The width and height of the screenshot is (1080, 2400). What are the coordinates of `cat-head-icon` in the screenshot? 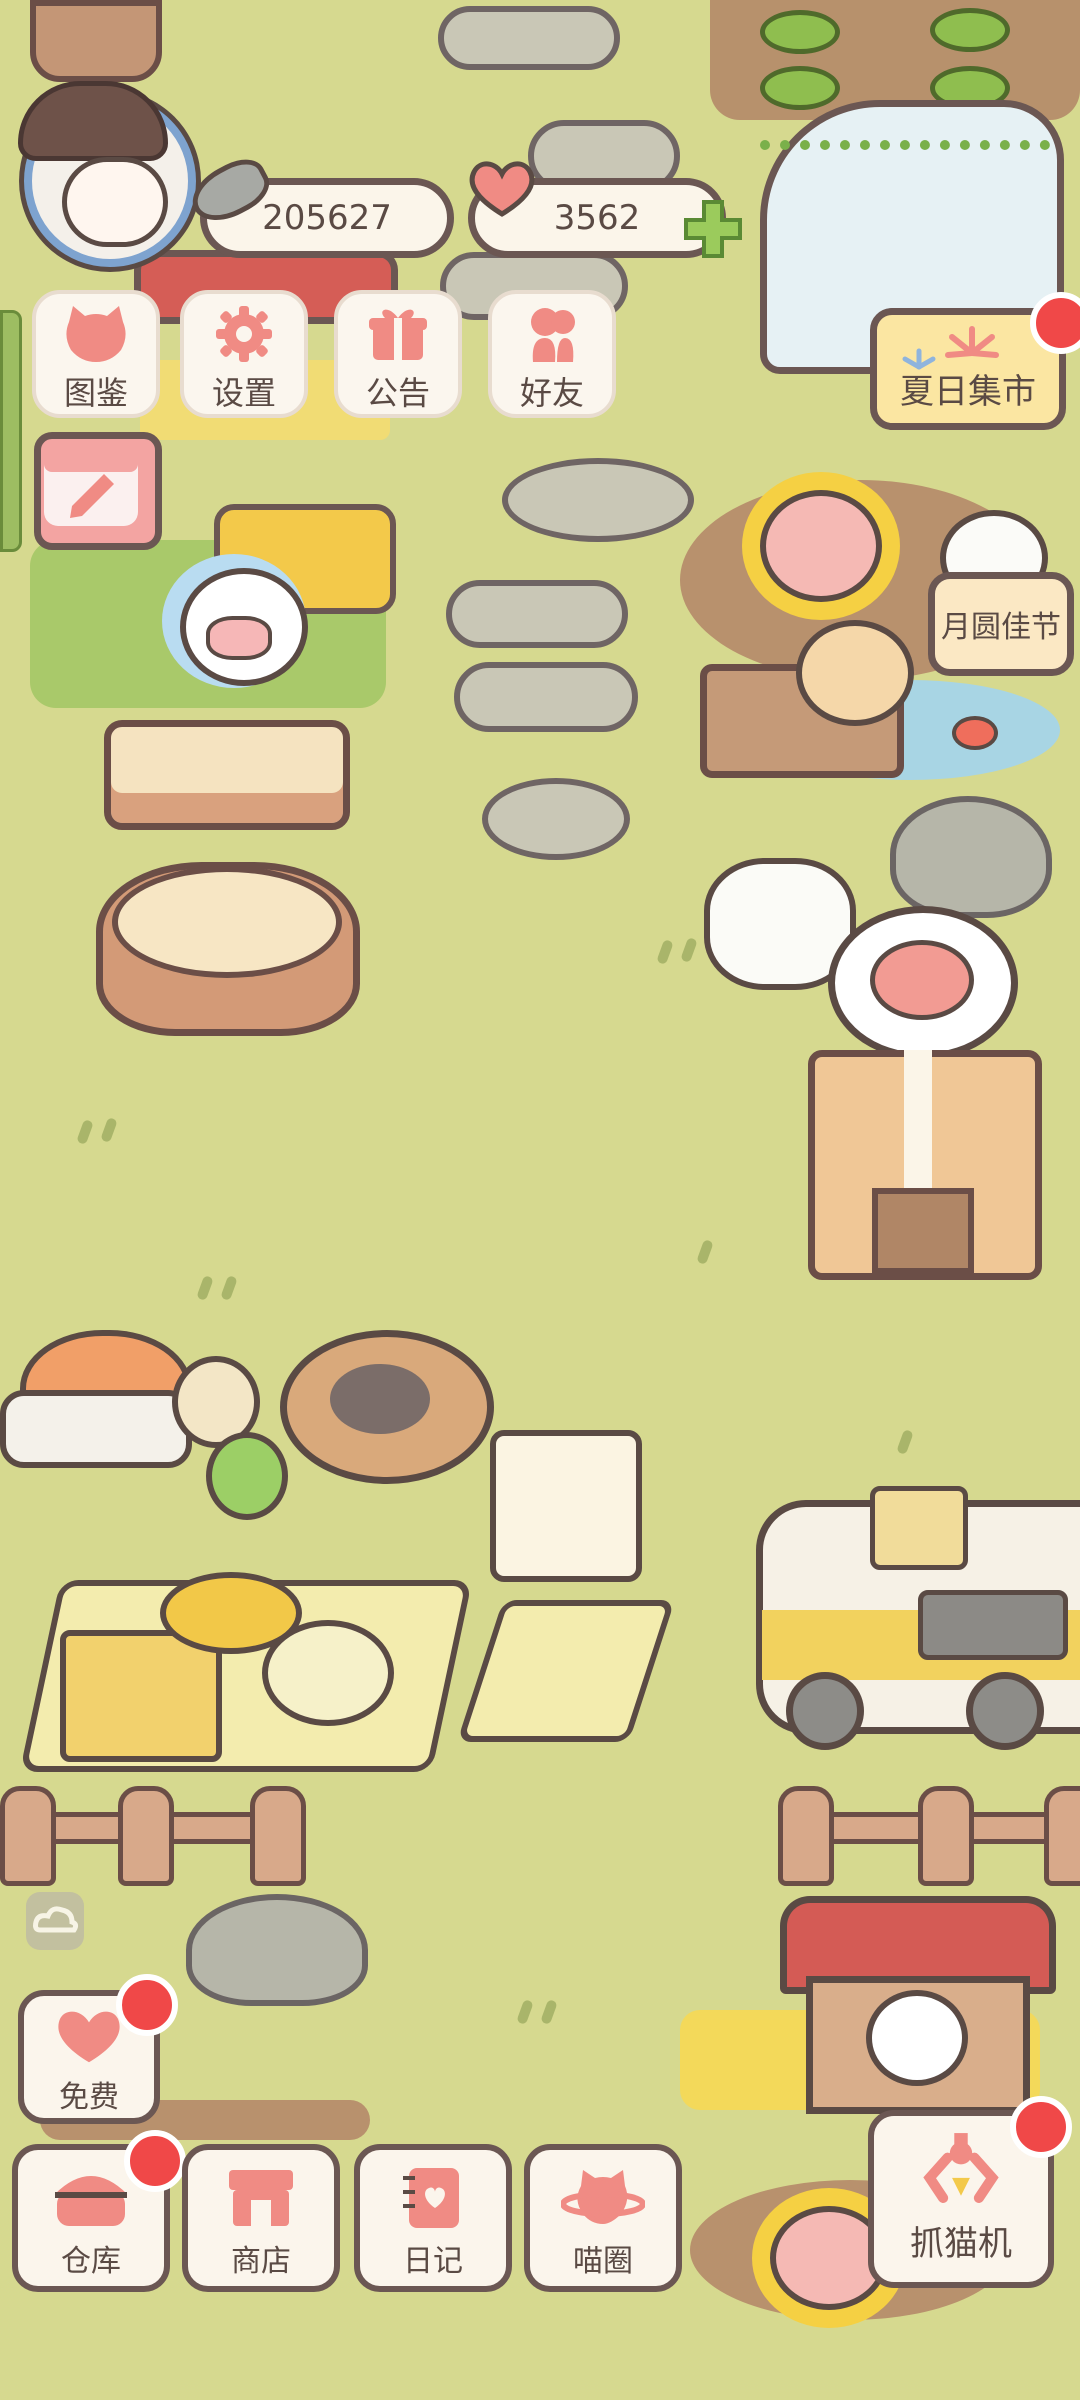 It's located at (96, 334).